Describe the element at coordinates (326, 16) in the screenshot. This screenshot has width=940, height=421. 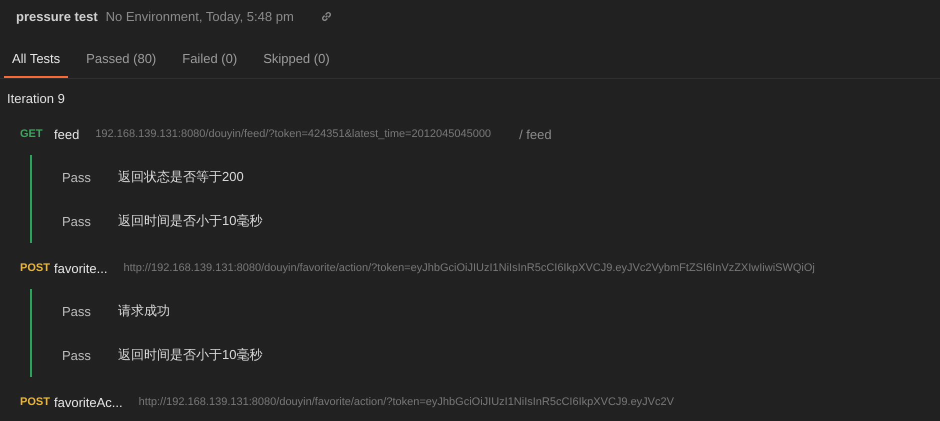
I see `link-icon` at that location.